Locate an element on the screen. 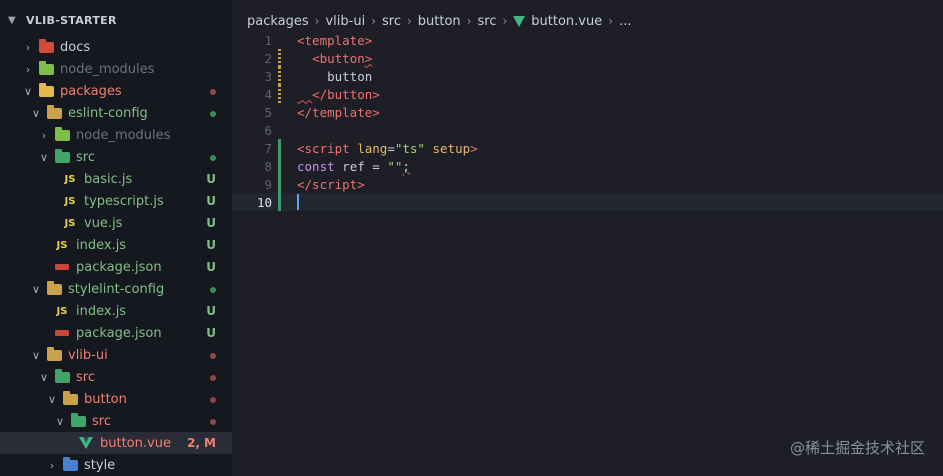 The image size is (943, 476). breadcrumb-item: packages is located at coordinates (278, 21).